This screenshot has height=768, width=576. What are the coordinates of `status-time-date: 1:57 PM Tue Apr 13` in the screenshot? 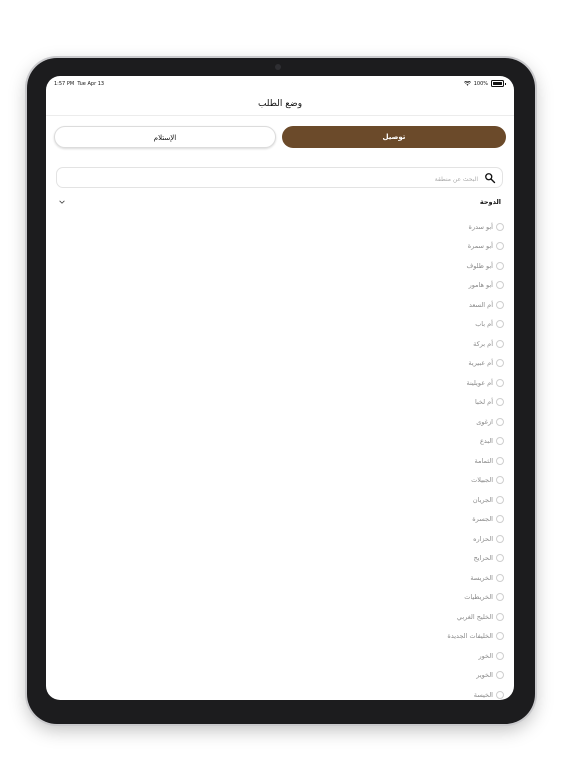 It's located at (79, 84).